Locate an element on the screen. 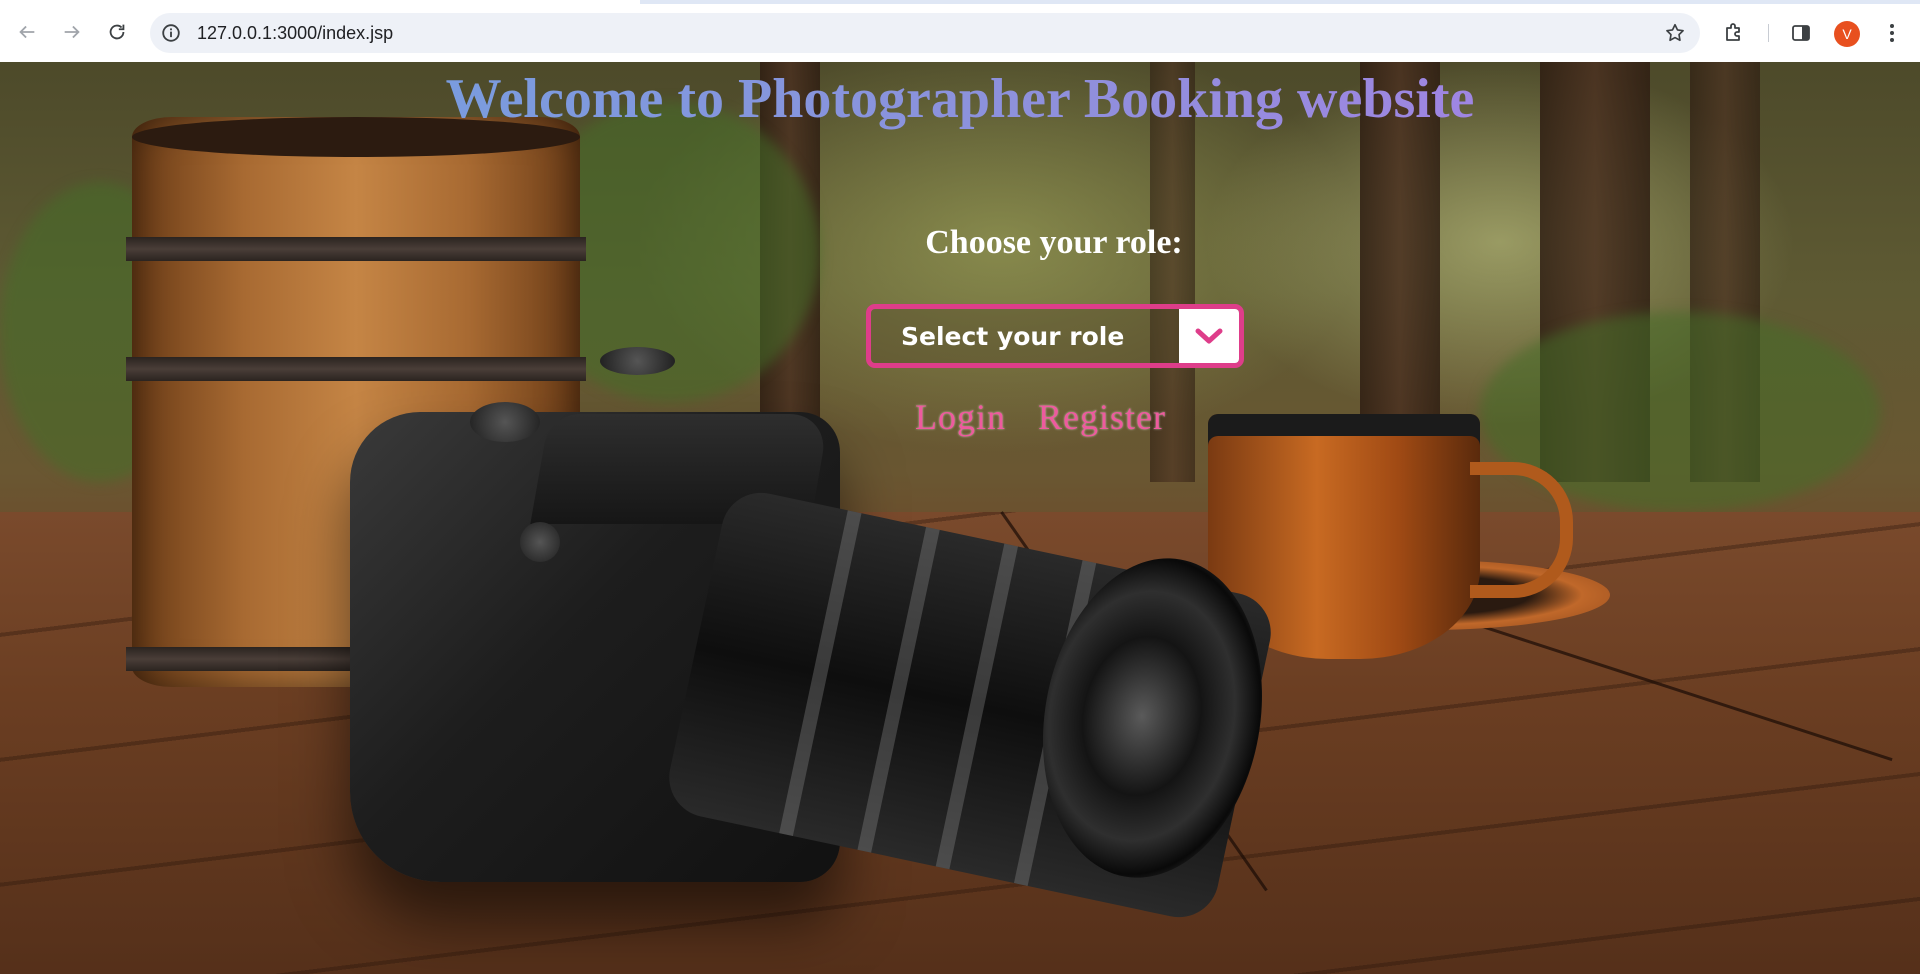 This screenshot has width=1920, height=974. role-select-arrow is located at coordinates (1209, 336).